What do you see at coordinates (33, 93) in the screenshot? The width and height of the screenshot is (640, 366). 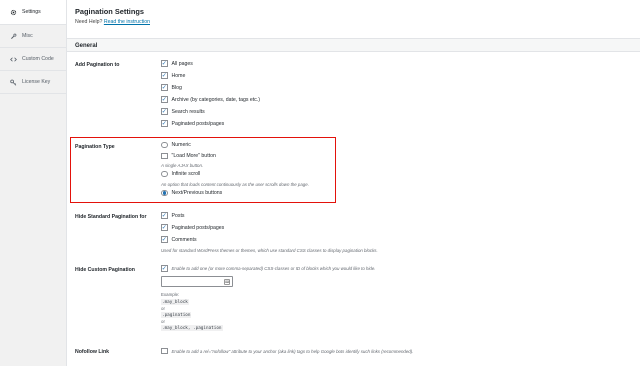 I see `divider` at bounding box center [33, 93].